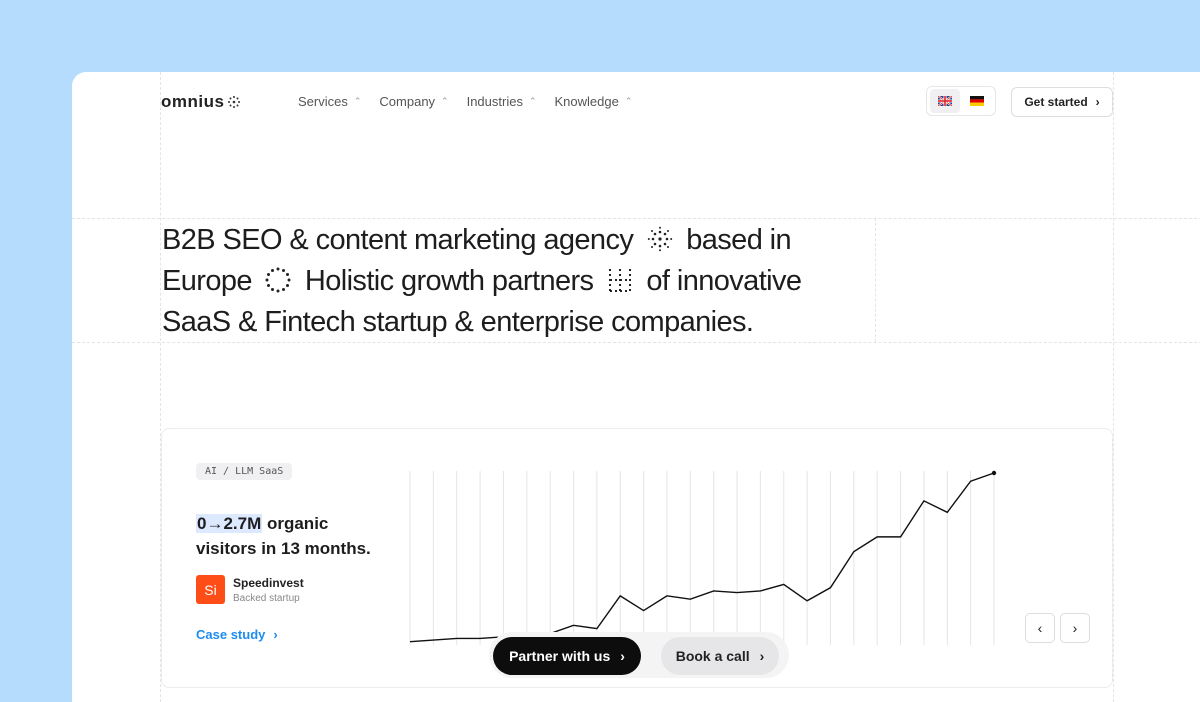 The image size is (1200, 702). I want to click on hero-text: Holistic growth partners, so click(449, 281).